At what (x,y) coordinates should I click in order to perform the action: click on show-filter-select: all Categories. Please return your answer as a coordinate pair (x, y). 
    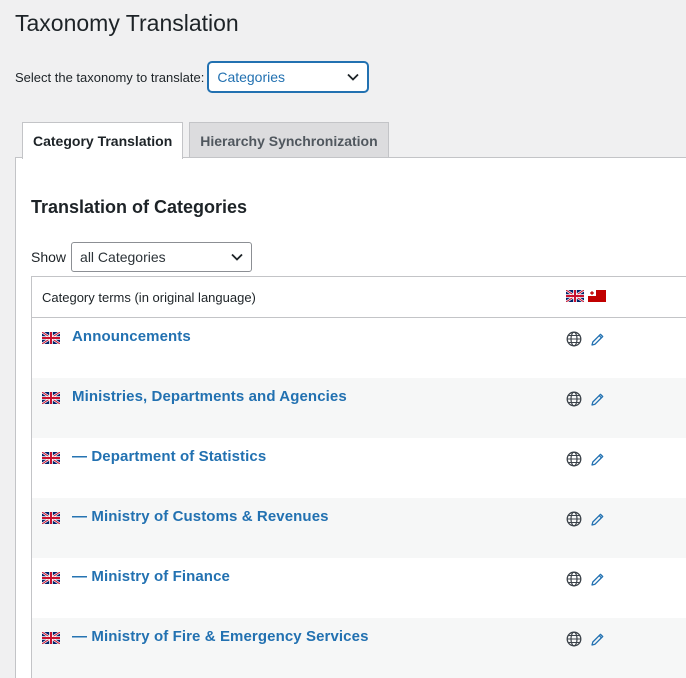
    Looking at the image, I should click on (162, 257).